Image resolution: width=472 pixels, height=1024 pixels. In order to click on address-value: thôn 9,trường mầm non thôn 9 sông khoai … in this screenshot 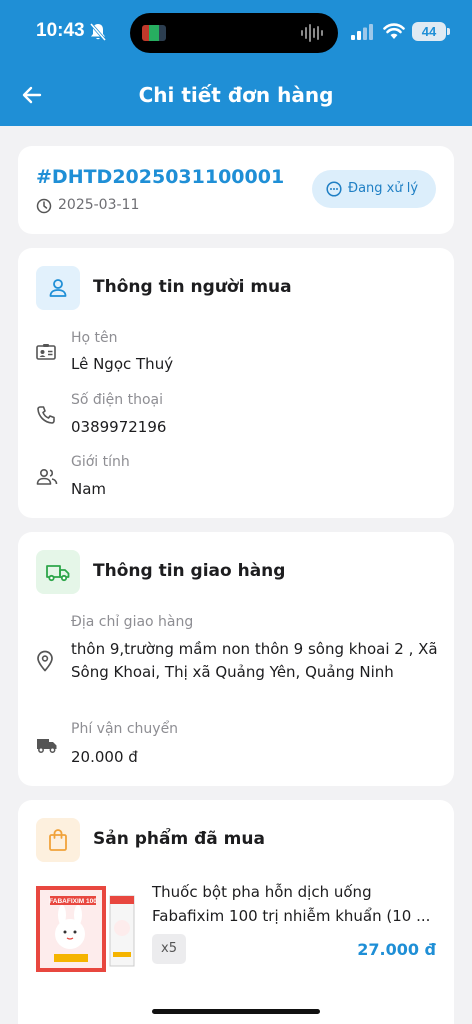, I will do `click(254, 660)`.